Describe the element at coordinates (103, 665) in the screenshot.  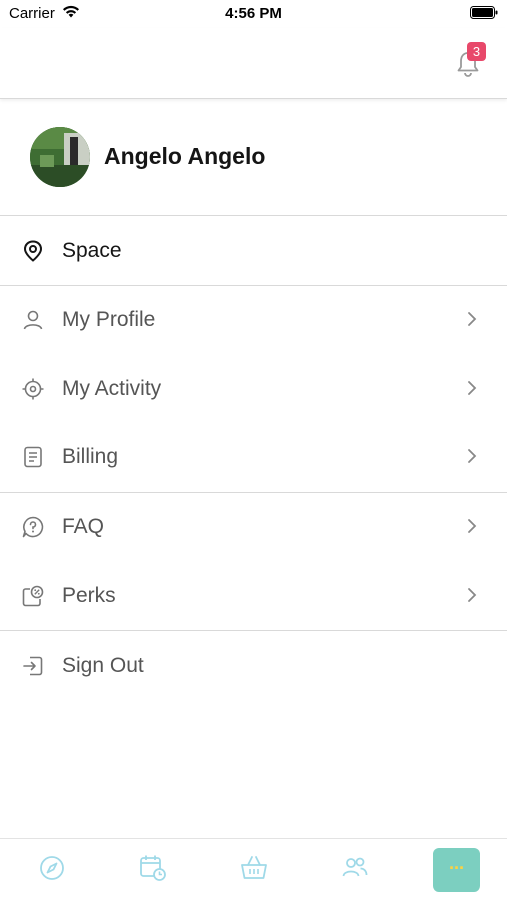
I see `menu-item-label: Sign Out` at that location.